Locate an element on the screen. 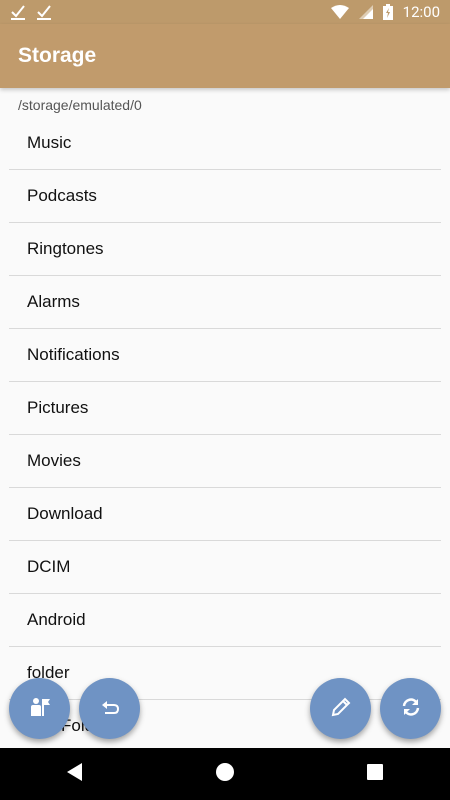 The width and height of the screenshot is (450, 800). list-item: Podcasts is located at coordinates (225, 196).